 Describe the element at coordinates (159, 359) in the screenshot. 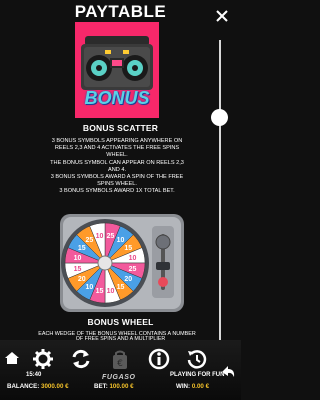

I see `info-icon` at that location.